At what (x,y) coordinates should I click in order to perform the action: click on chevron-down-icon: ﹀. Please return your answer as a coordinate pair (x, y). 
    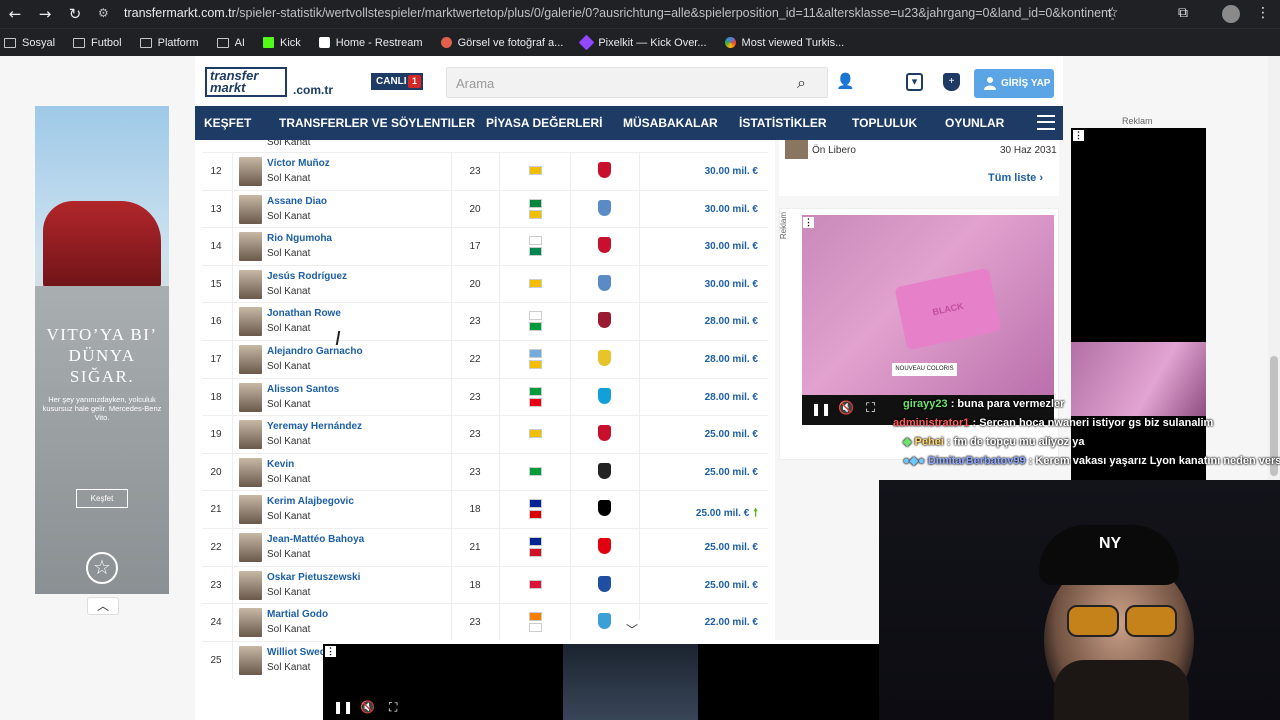
    Looking at the image, I should click on (632, 630).